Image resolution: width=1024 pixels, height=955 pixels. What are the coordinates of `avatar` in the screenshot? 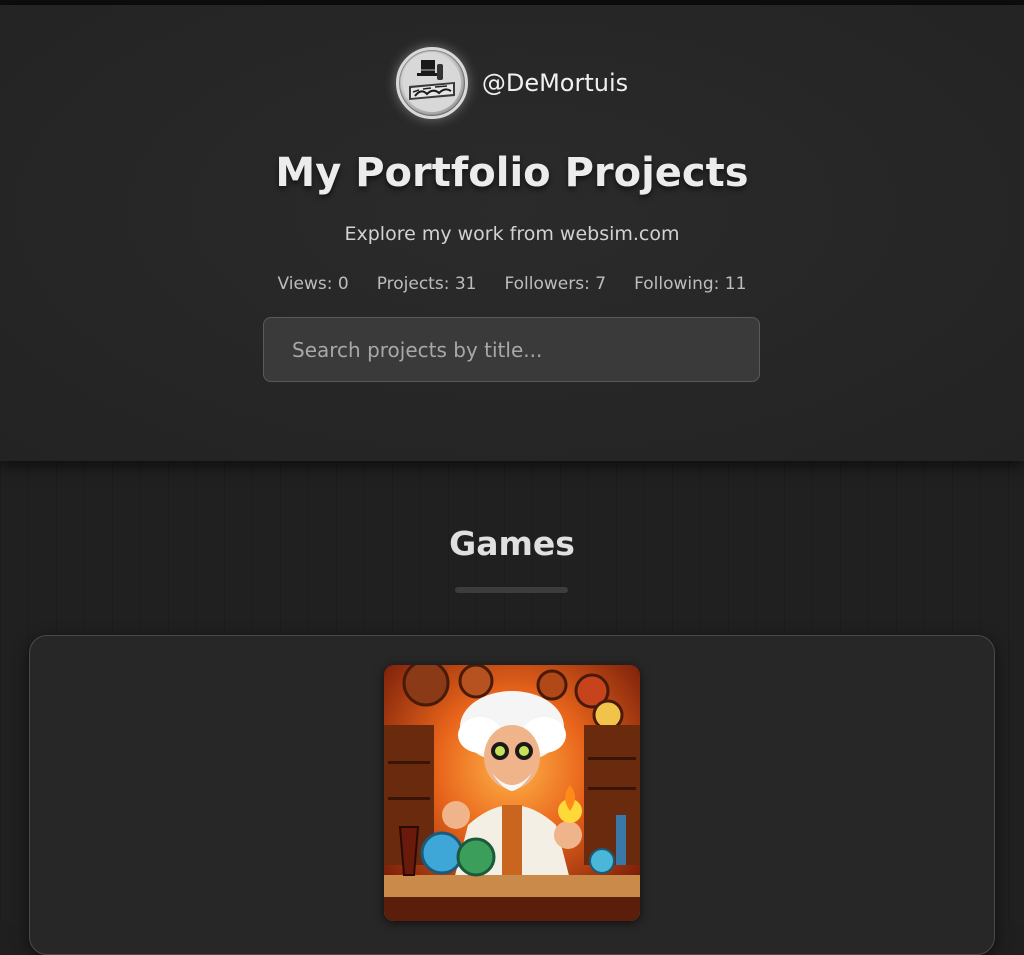 It's located at (431, 83).